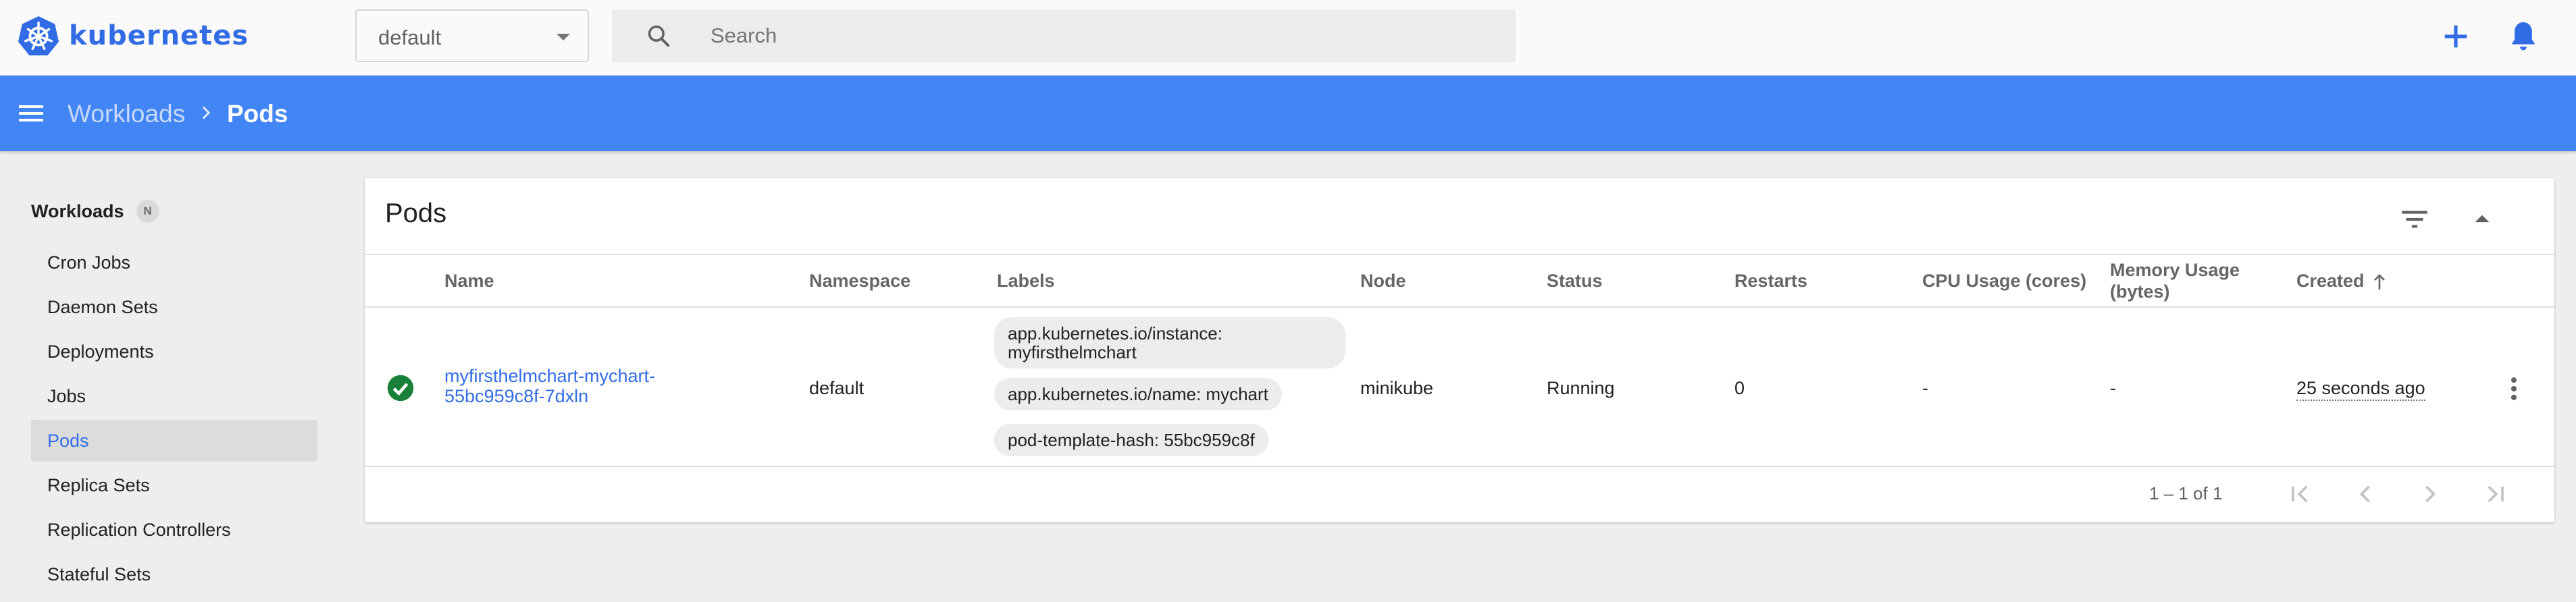  I want to click on sidebar-item-label: Pods, so click(68, 441).